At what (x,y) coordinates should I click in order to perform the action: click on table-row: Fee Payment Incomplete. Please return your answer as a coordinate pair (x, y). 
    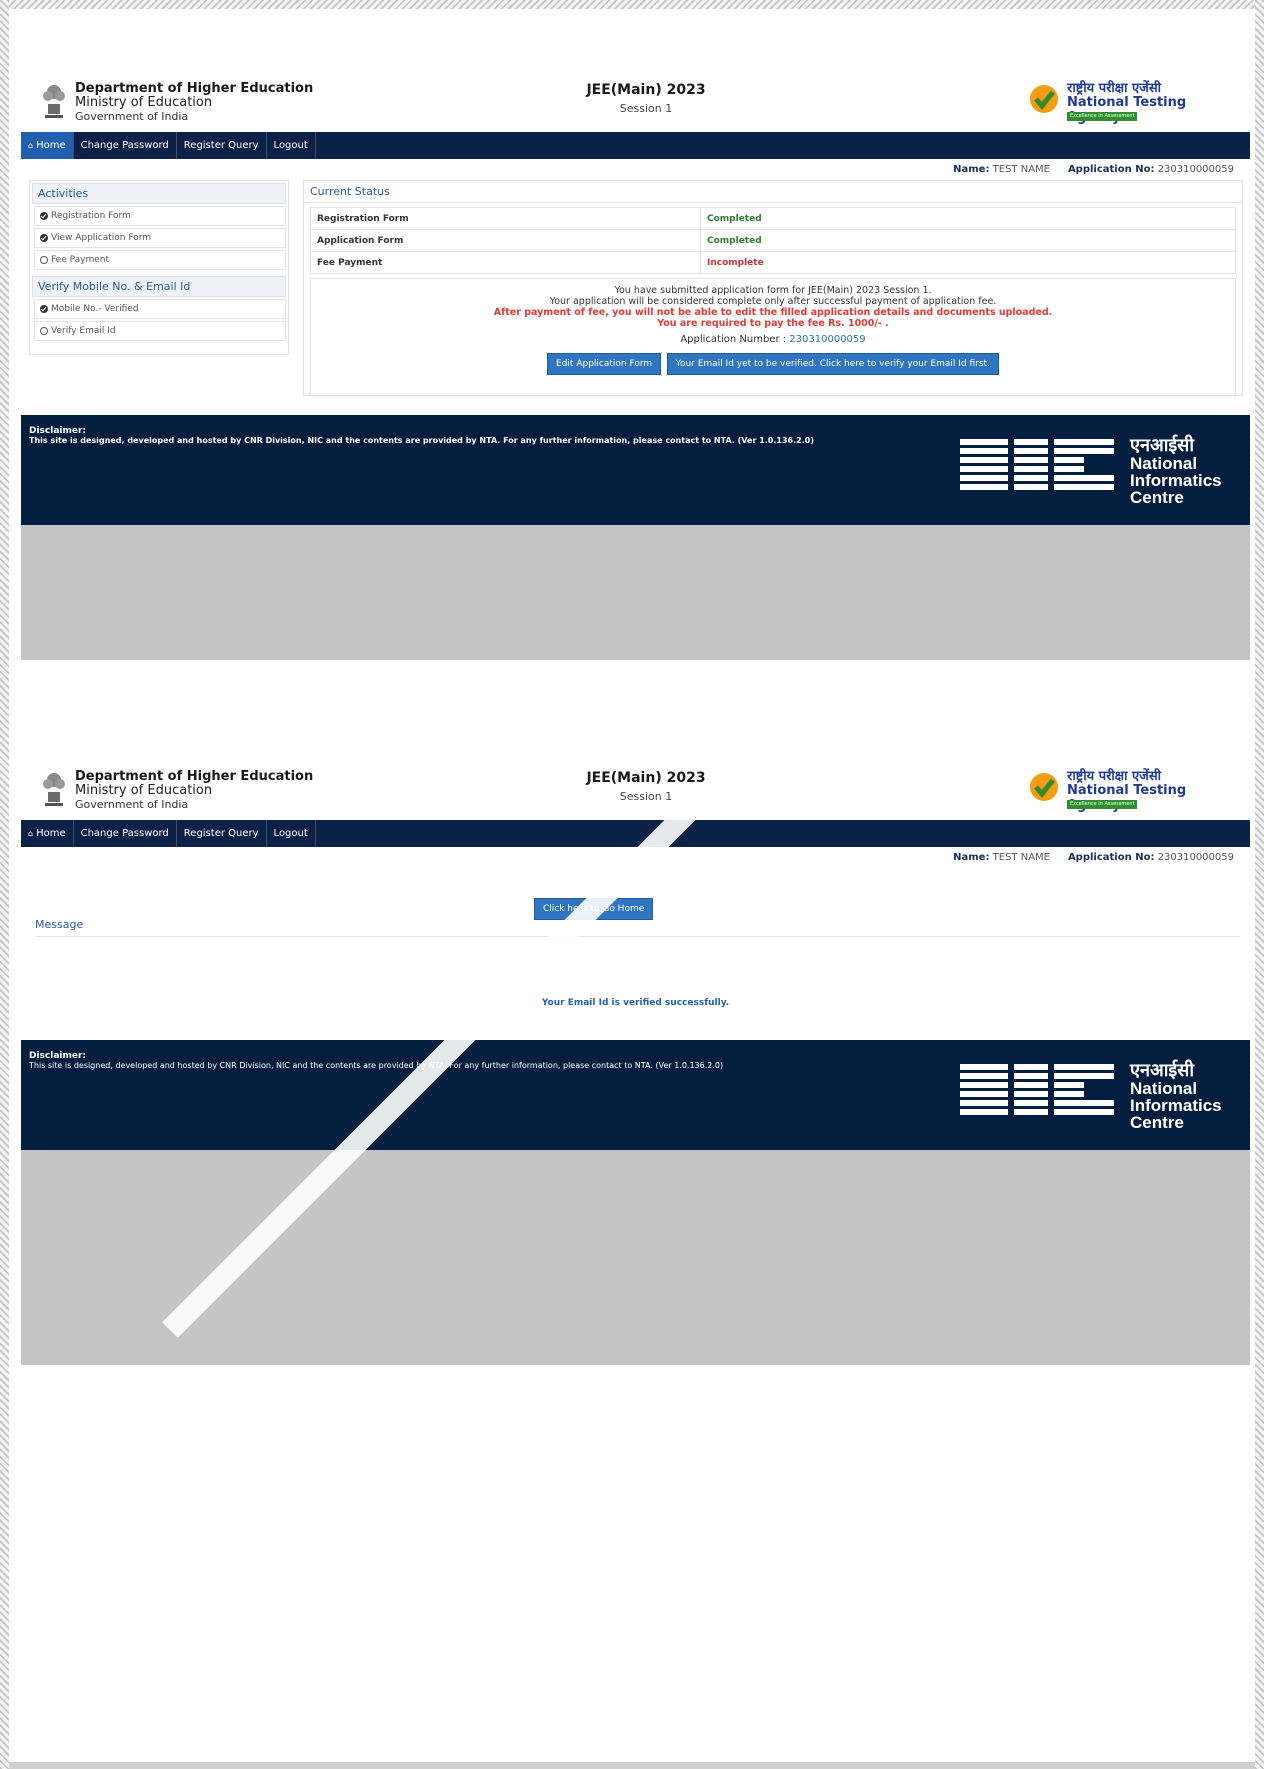
    Looking at the image, I should click on (773, 262).